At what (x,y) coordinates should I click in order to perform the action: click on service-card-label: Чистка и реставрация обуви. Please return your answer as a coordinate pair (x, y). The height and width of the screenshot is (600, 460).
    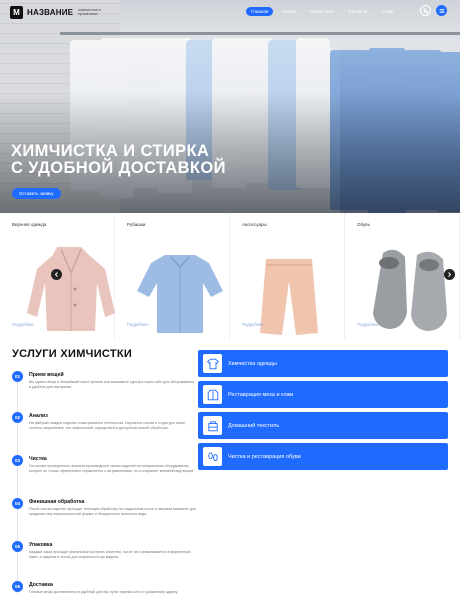
    Looking at the image, I should click on (264, 456).